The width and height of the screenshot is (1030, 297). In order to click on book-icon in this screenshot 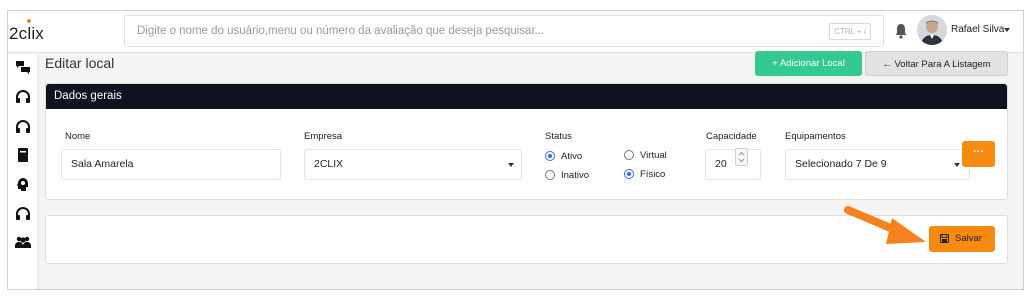, I will do `click(23, 155)`.